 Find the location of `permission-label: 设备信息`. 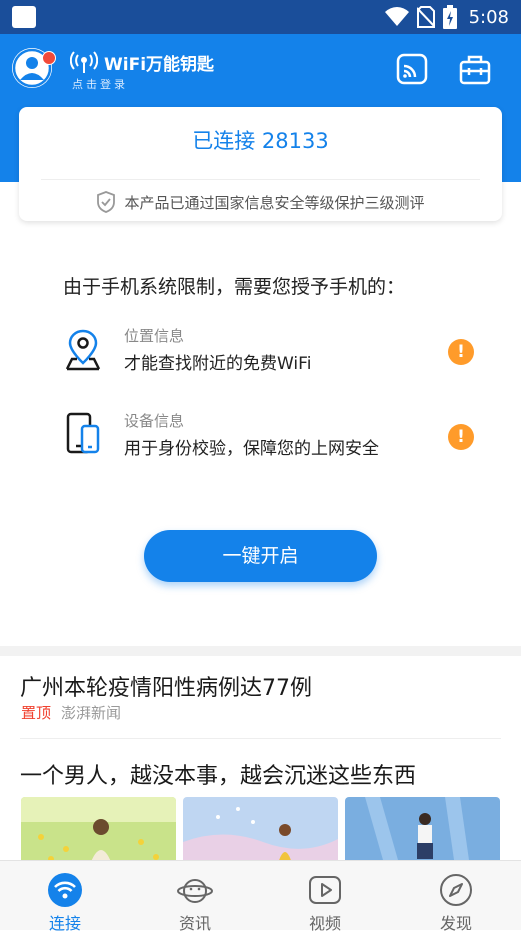

permission-label: 设备信息 is located at coordinates (154, 421).